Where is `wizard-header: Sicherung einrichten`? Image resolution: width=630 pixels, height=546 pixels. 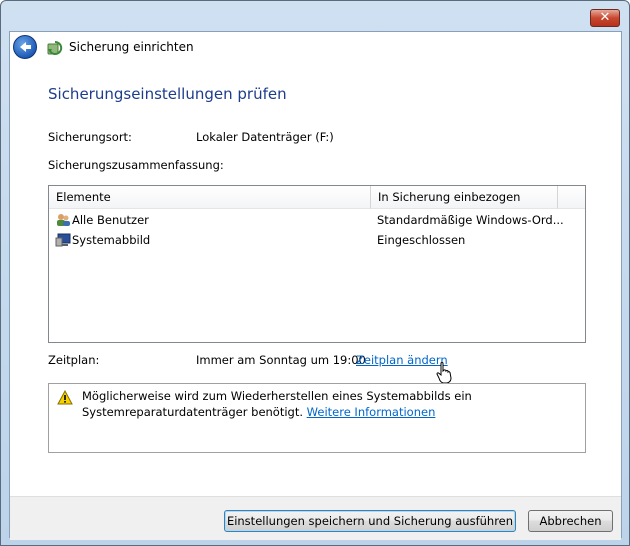 wizard-header: Sicherung einrichten is located at coordinates (315, 48).